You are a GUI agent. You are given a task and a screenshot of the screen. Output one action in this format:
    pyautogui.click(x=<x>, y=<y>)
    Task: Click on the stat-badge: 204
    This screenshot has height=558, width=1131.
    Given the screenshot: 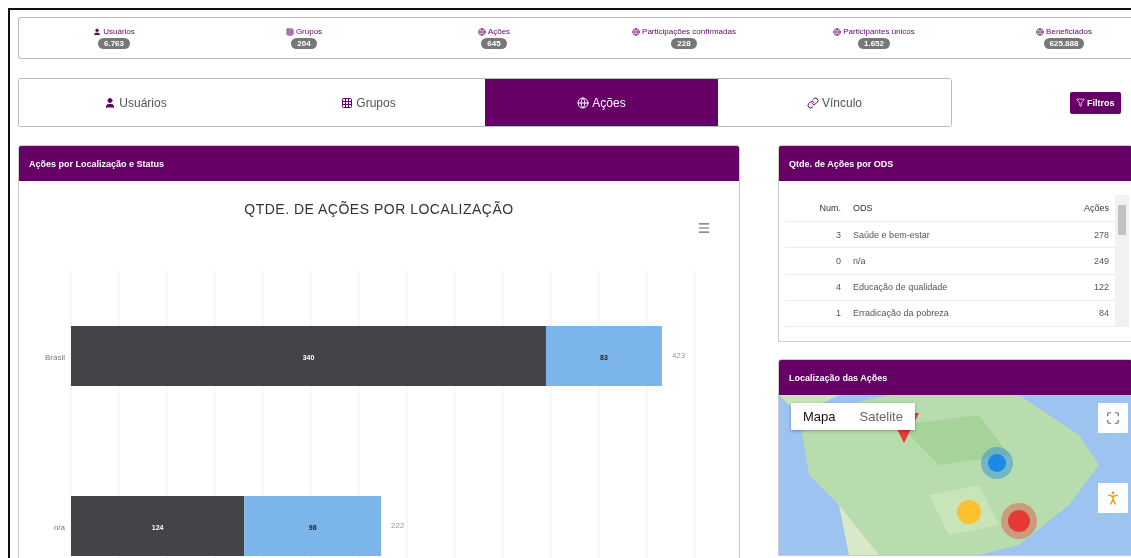 What is the action you would take?
    pyautogui.click(x=304, y=43)
    